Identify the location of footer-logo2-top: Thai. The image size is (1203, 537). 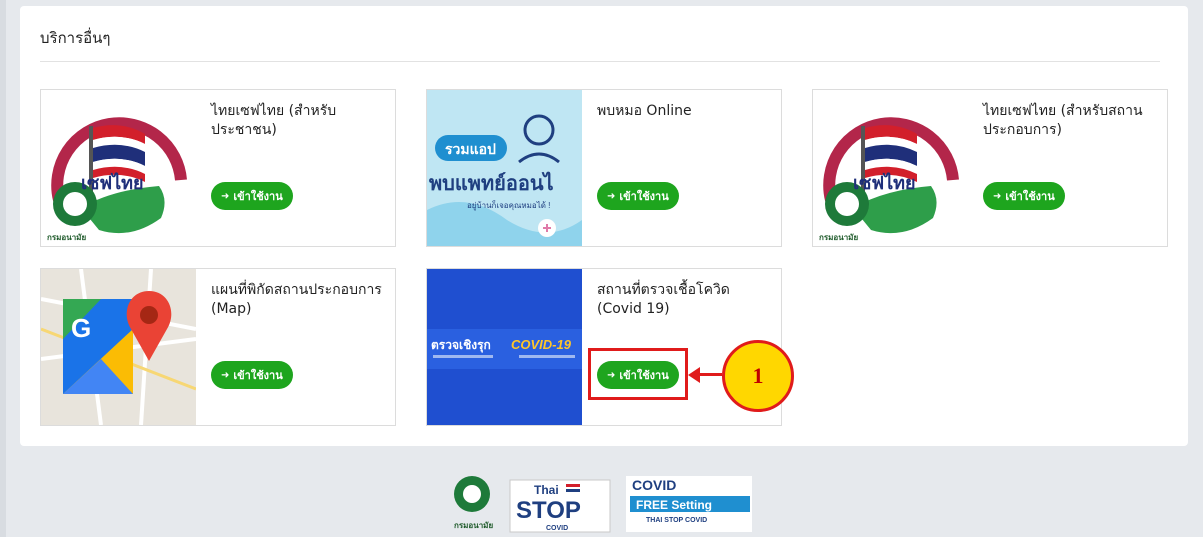
(546, 490).